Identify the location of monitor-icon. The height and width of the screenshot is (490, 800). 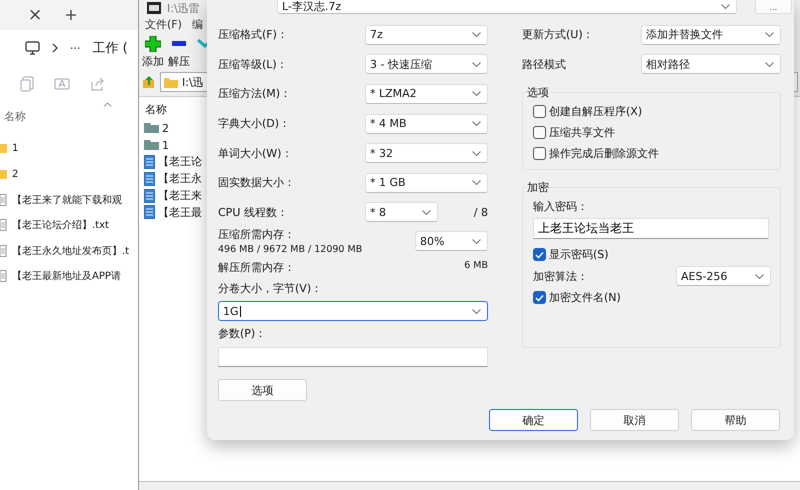
(32, 48).